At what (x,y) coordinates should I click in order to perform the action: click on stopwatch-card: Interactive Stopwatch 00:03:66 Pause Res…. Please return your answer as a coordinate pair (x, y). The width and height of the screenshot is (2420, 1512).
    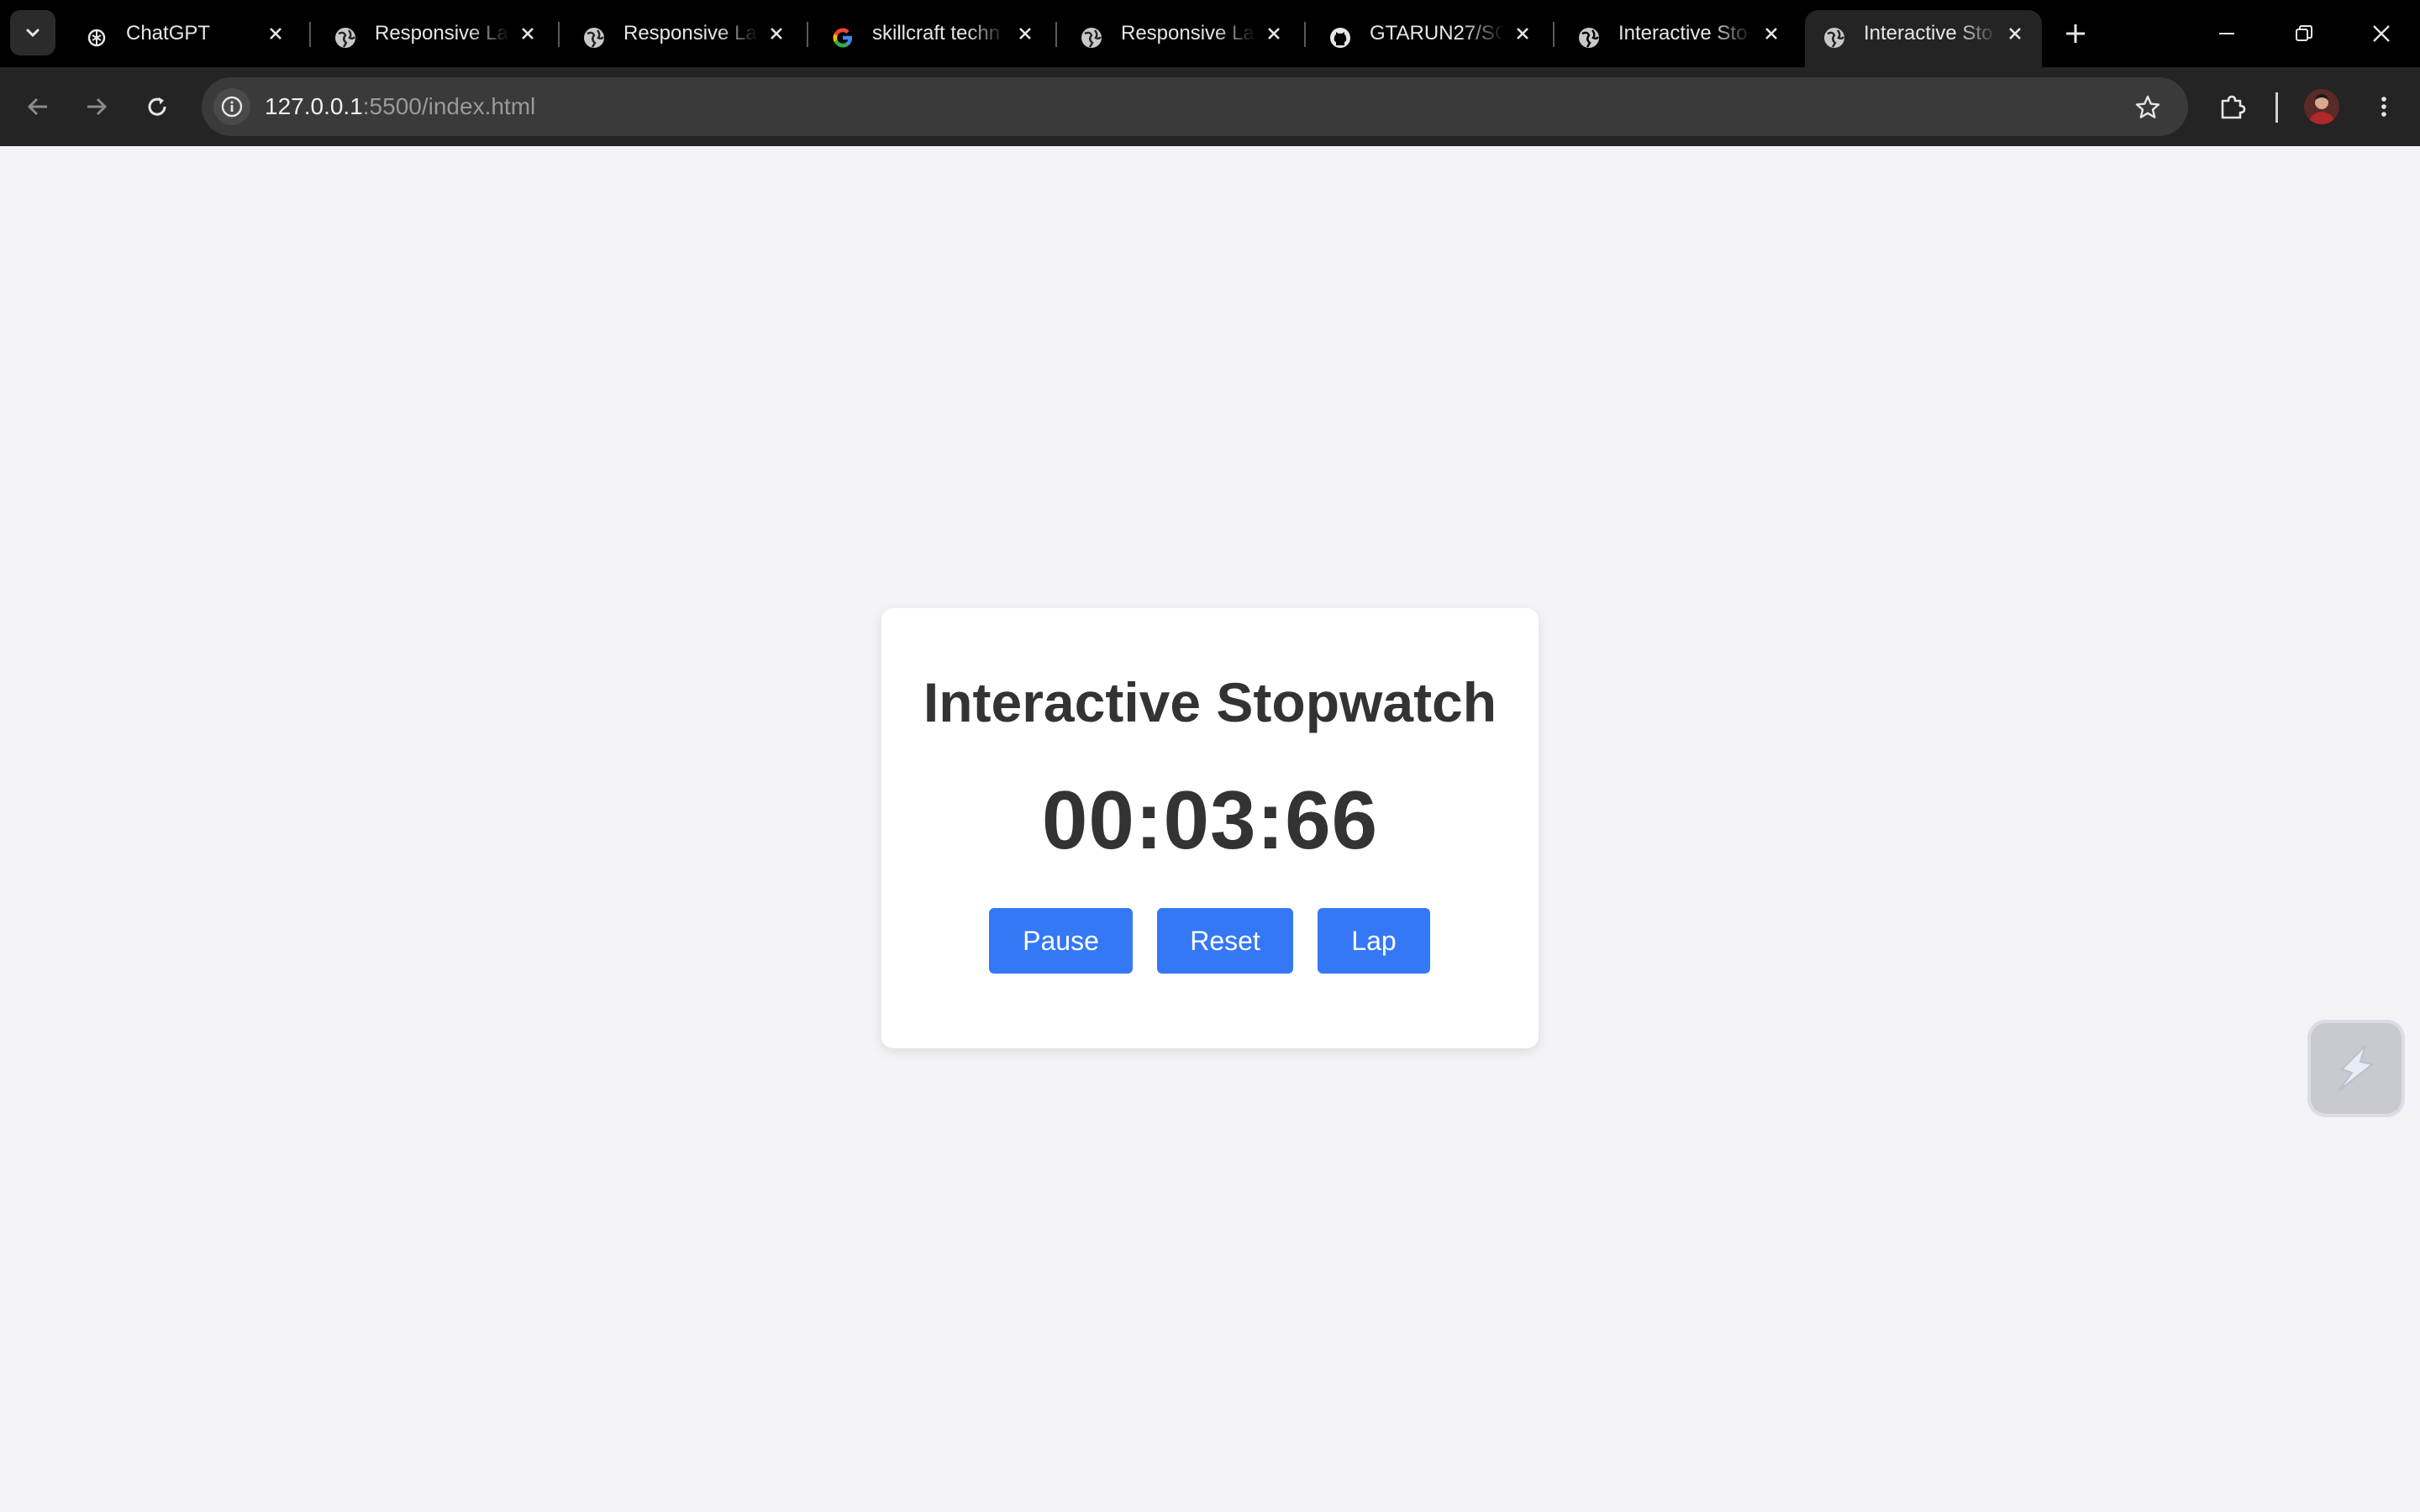
    Looking at the image, I should click on (1210, 828).